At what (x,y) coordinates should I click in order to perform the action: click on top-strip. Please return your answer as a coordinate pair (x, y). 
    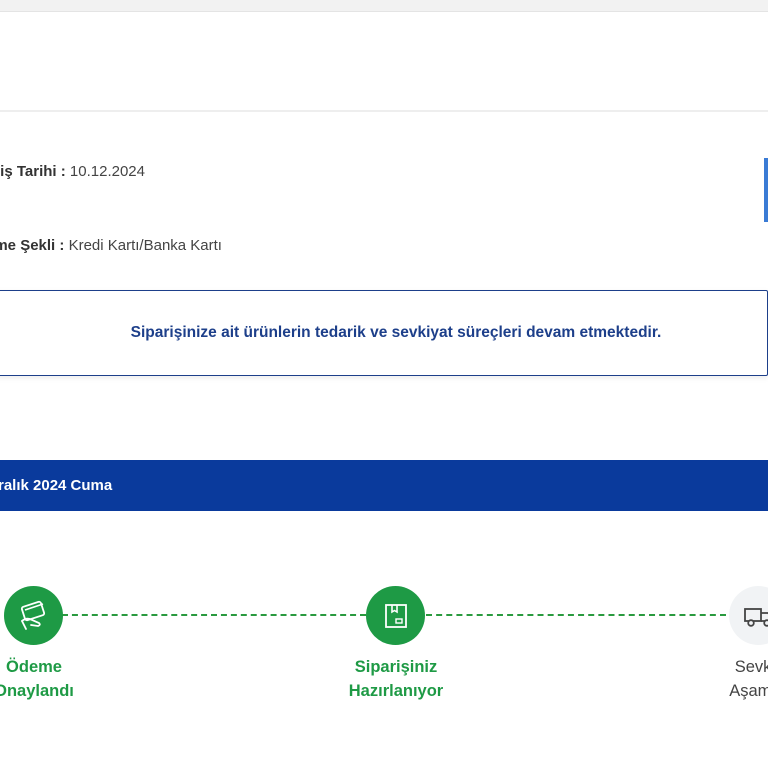
    Looking at the image, I should click on (384, 6).